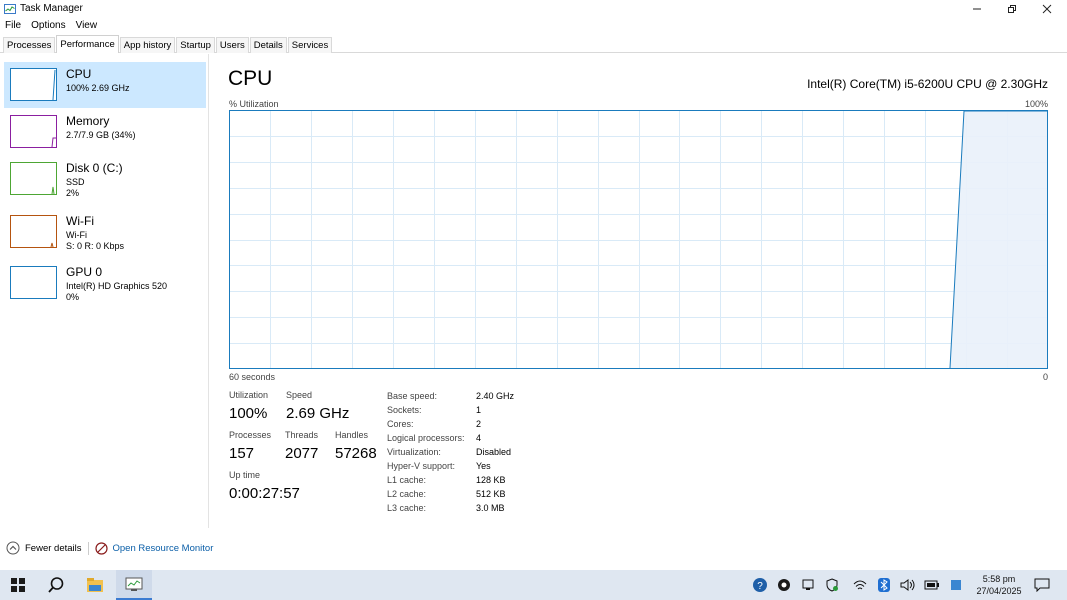  Describe the element at coordinates (832, 585) in the screenshot. I see `security-tray-icon` at that location.